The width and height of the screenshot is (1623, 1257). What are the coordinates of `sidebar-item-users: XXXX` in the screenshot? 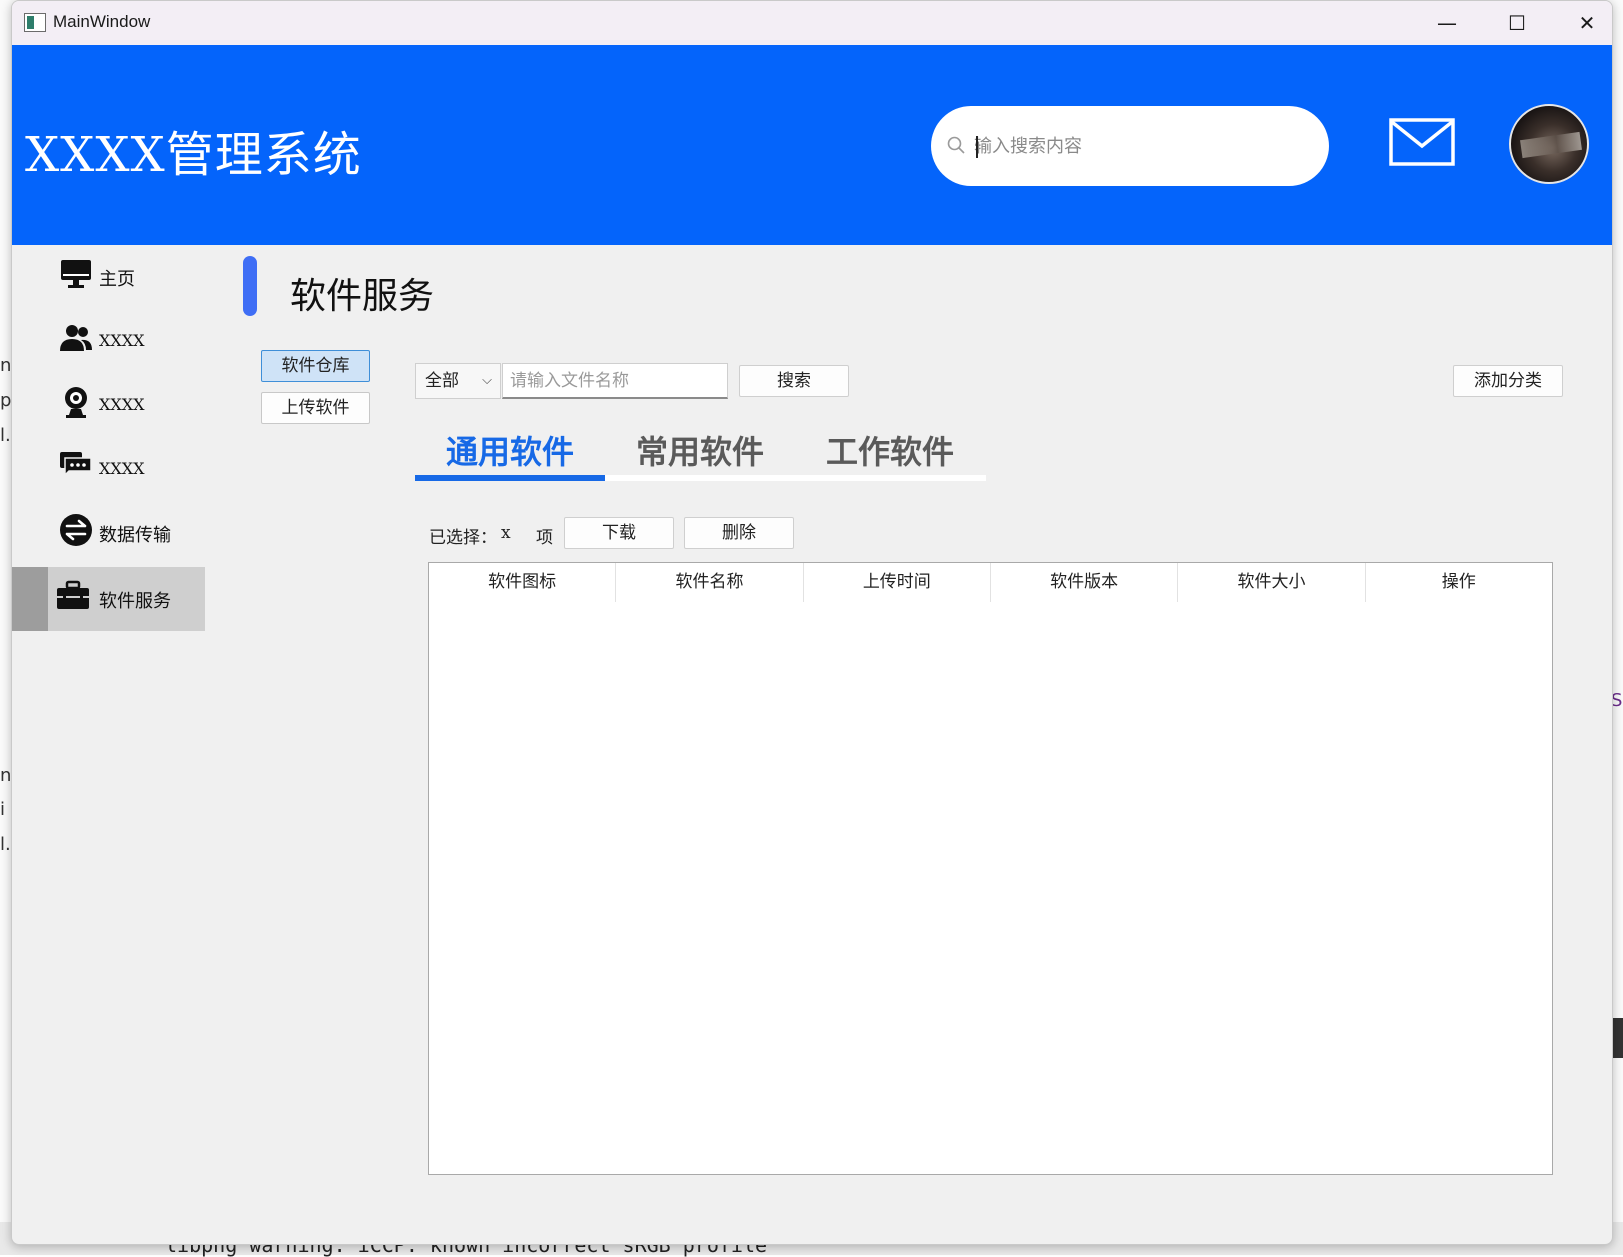 It's located at (108, 341).